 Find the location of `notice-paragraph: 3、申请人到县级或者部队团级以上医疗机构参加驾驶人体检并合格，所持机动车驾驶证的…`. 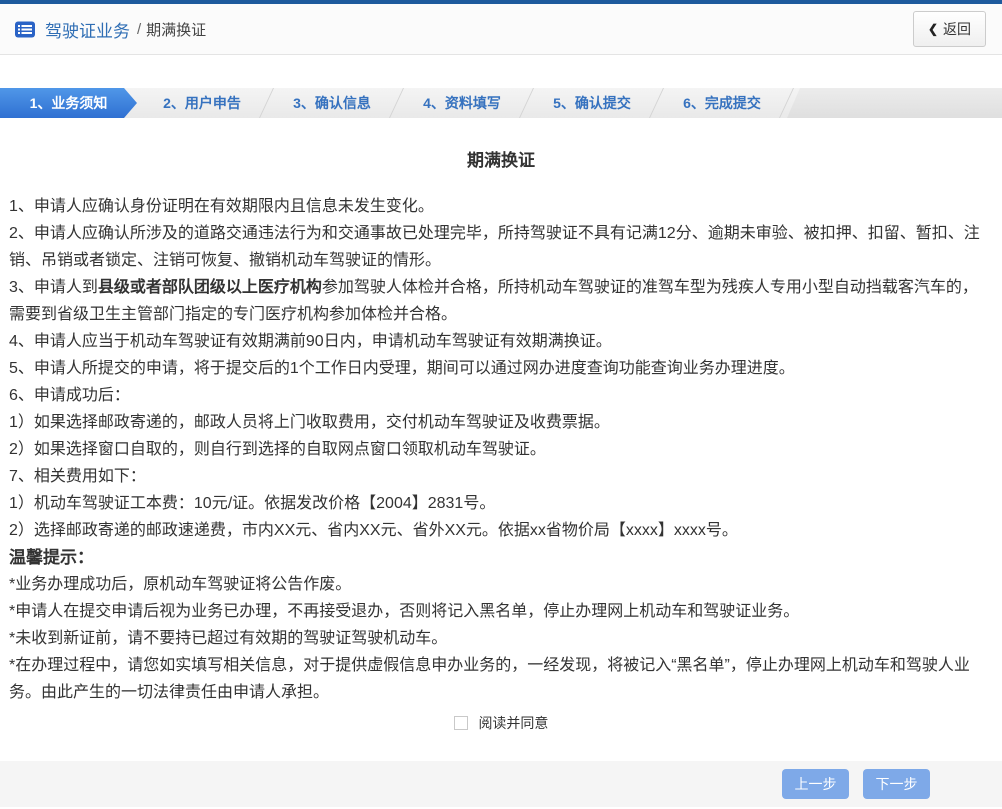

notice-paragraph: 3、申请人到县级或者部队团级以上医疗机构参加驾驶人体检并合格，所持机动车驾驶证的… is located at coordinates (501, 301).